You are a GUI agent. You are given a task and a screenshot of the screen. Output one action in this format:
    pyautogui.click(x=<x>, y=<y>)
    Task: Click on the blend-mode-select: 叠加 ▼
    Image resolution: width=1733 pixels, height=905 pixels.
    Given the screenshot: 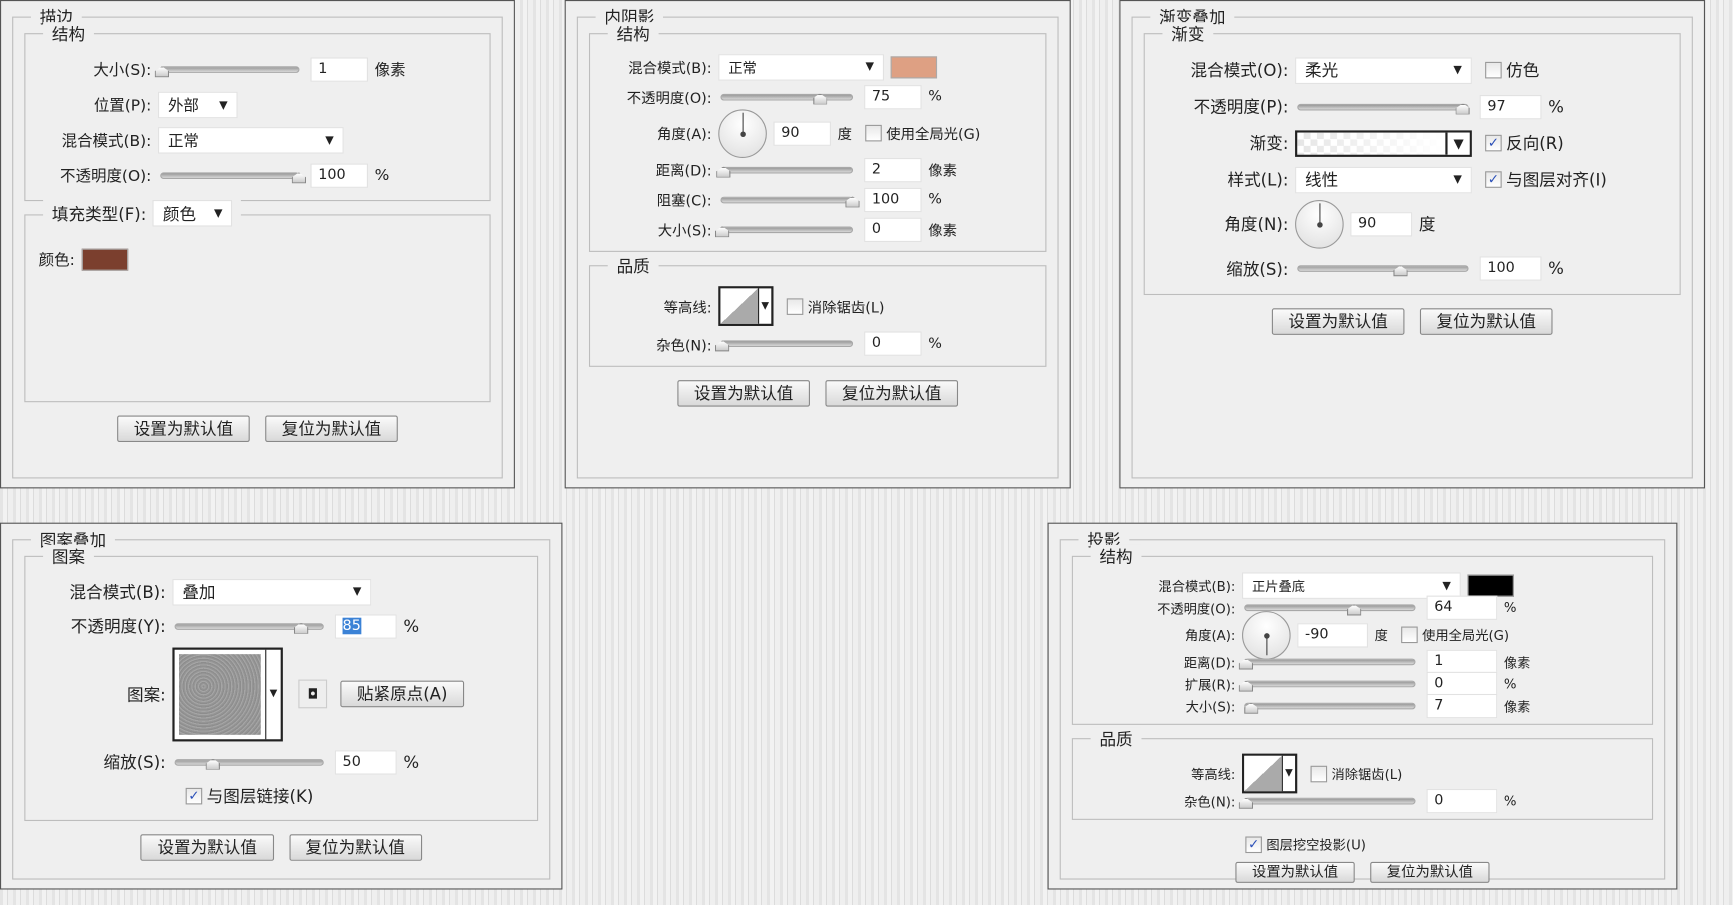 What is the action you would take?
    pyautogui.click(x=272, y=591)
    